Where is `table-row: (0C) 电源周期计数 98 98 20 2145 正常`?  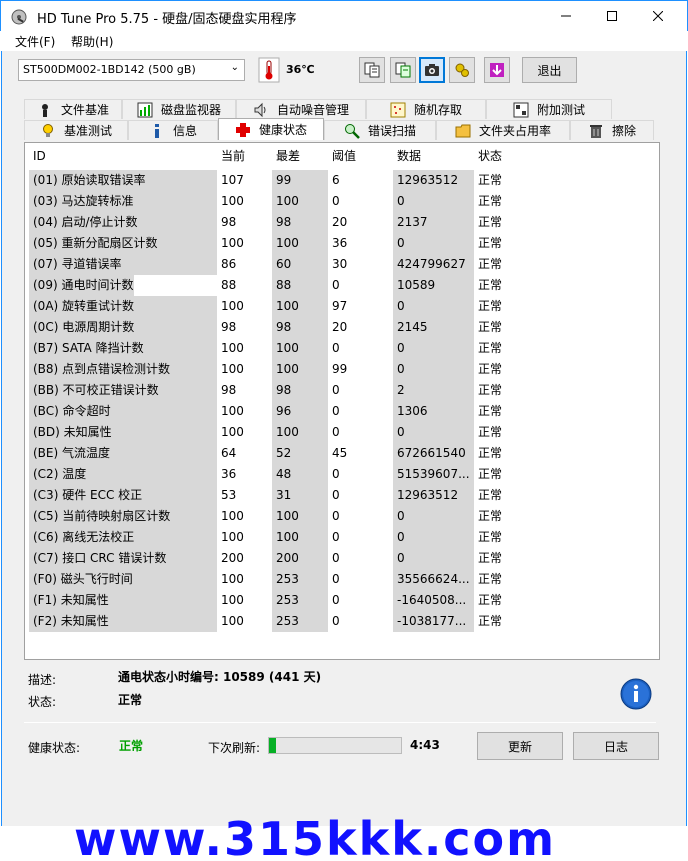
table-row: (0C) 电源周期计数 98 98 20 2145 正常 is located at coordinates (283, 327).